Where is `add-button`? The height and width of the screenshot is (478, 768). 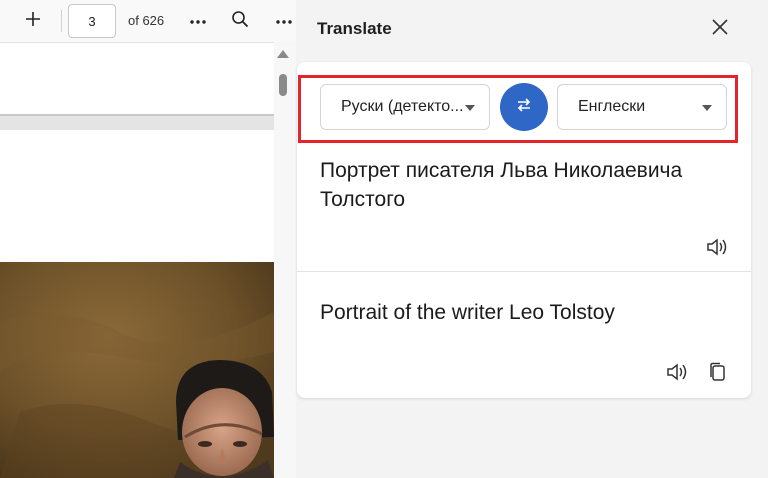 add-button is located at coordinates (33, 21).